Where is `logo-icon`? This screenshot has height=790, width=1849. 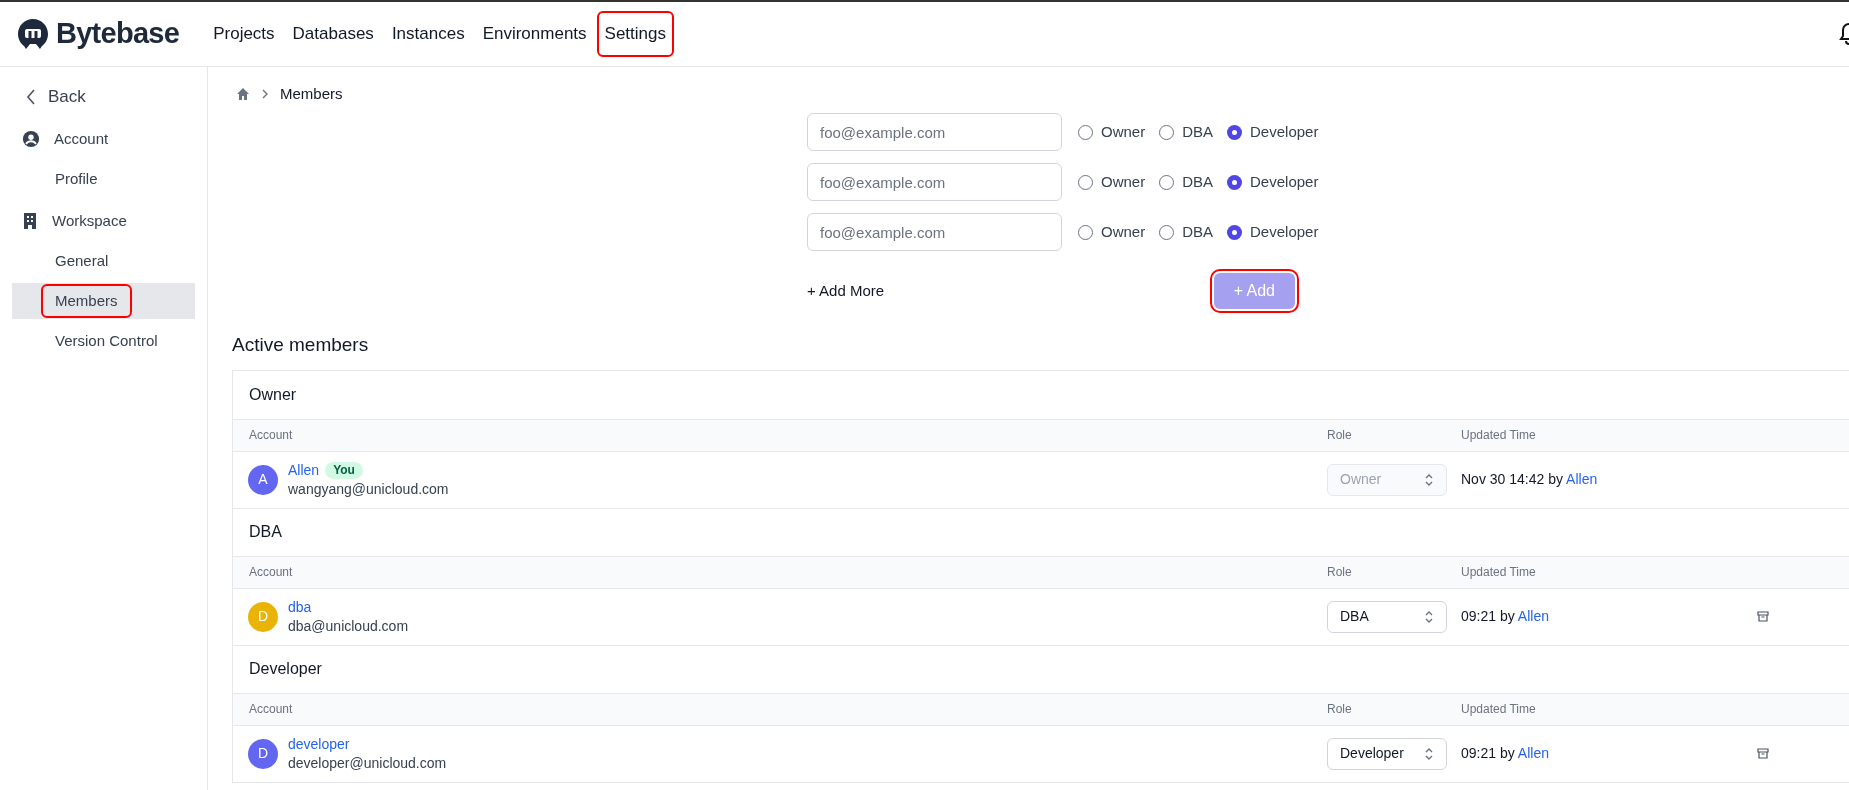 logo-icon is located at coordinates (33, 34).